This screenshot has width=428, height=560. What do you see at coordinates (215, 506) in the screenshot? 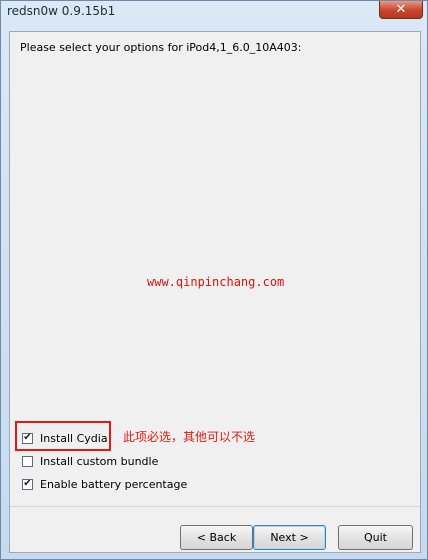
I see `button-divider` at bounding box center [215, 506].